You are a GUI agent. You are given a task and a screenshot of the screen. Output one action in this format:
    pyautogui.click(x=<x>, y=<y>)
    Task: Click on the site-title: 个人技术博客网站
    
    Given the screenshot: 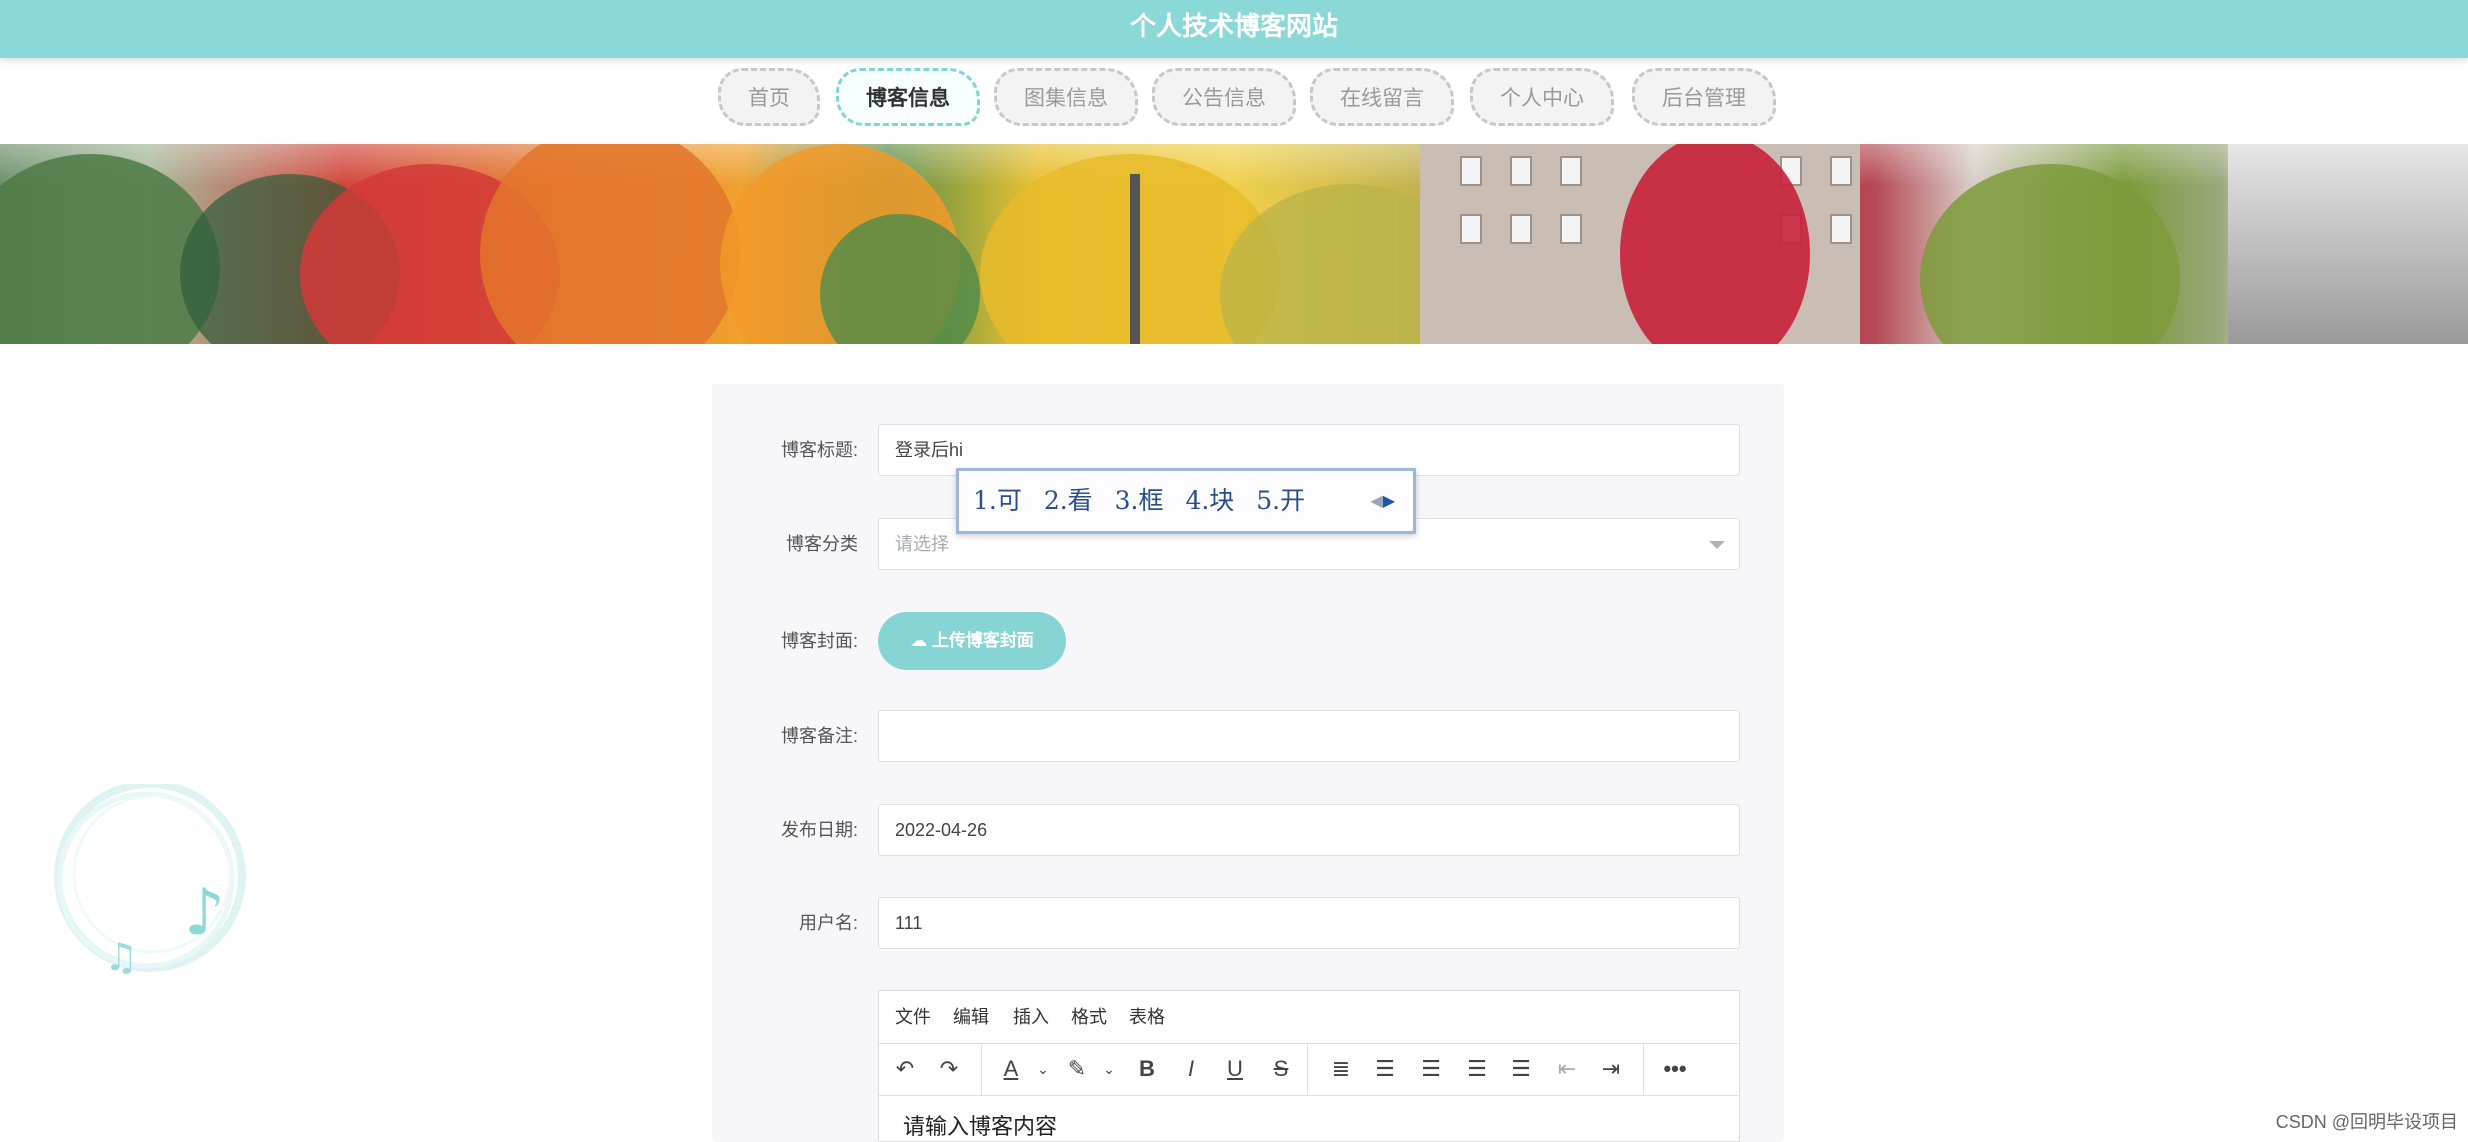 What is the action you would take?
    pyautogui.click(x=1233, y=26)
    